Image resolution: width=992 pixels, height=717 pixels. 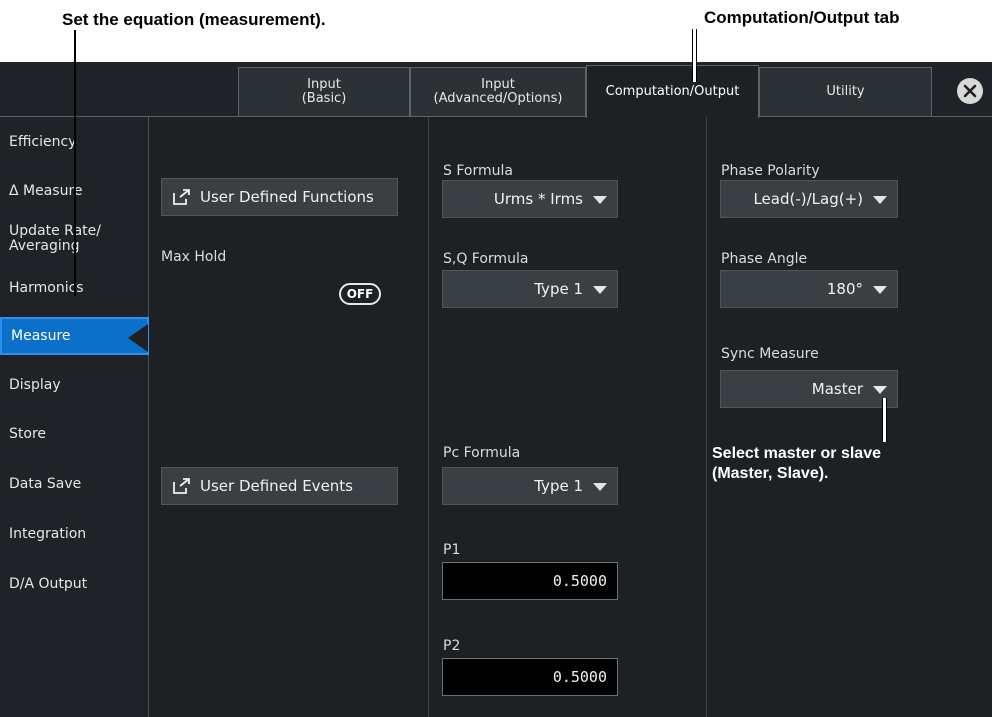 I want to click on sq-formula-label: S,Q Formula, so click(x=486, y=259).